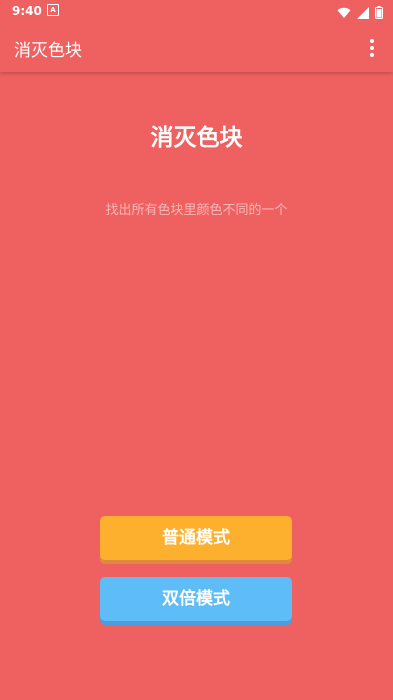 The image size is (393, 700). I want to click on page-subtitle: 找出所有色块里颜色不同的一个, so click(196, 210).